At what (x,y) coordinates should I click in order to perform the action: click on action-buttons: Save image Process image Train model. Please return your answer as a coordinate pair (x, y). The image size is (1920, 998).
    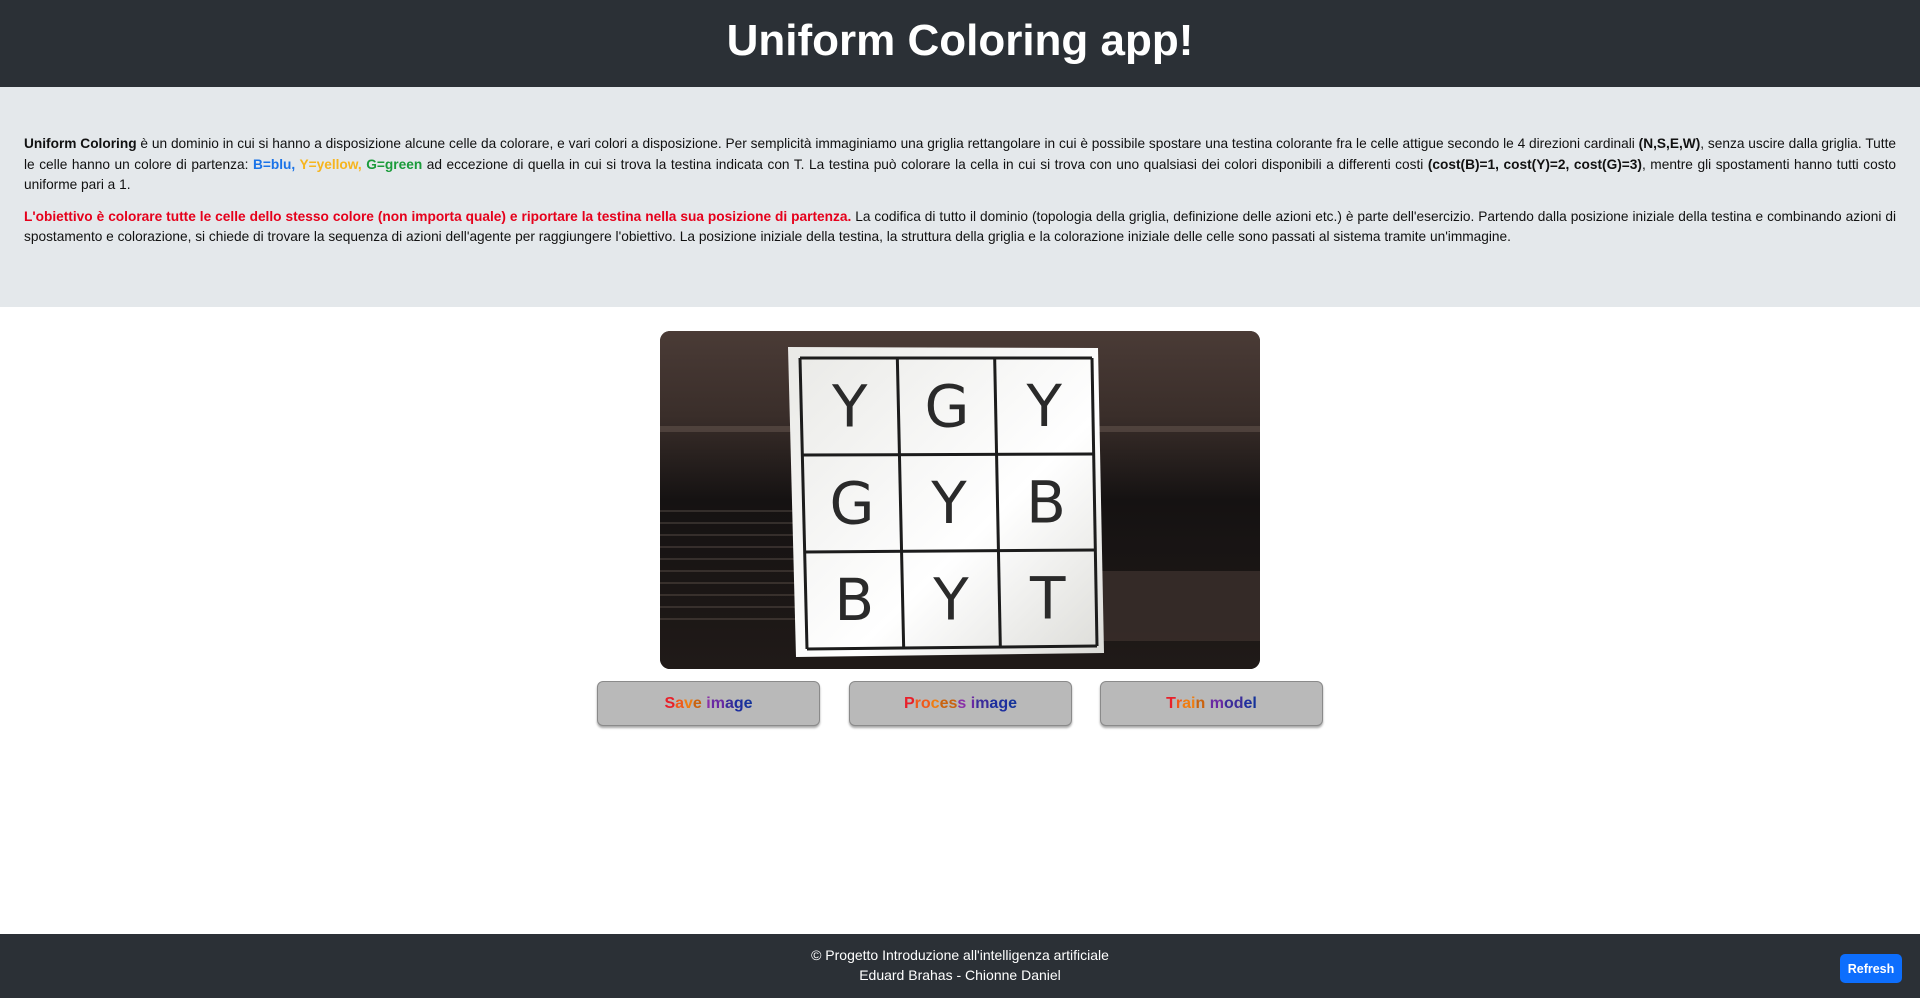
    Looking at the image, I should click on (960, 704).